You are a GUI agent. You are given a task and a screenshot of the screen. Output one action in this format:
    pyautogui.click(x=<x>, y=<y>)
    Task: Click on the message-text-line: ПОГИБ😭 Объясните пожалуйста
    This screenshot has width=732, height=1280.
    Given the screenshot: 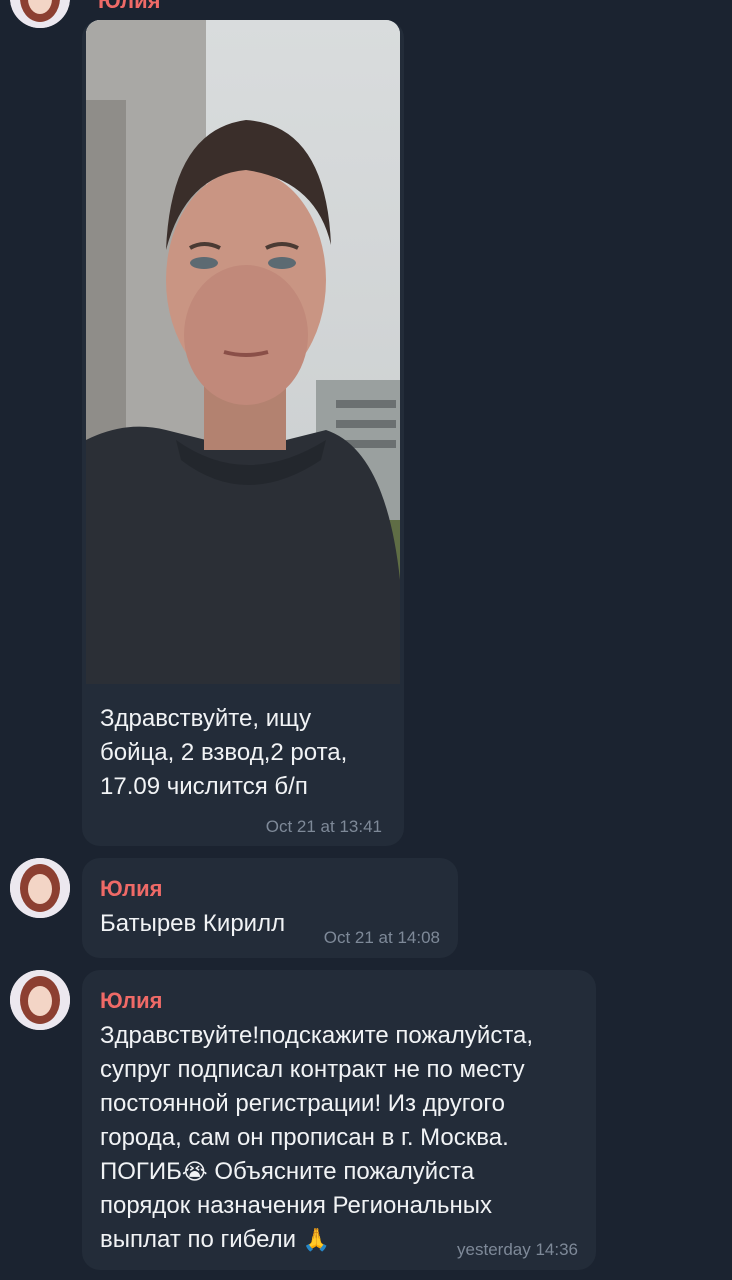 What is the action you would take?
    pyautogui.click(x=287, y=1172)
    